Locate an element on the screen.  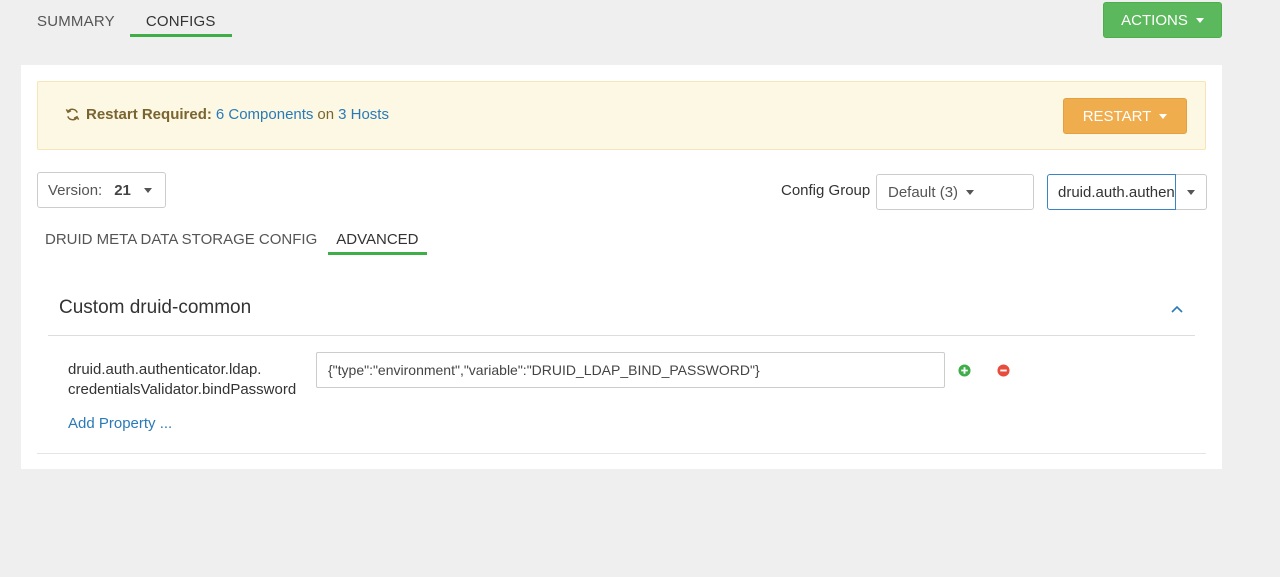
filter-dropdown-button is located at coordinates (1191, 192).